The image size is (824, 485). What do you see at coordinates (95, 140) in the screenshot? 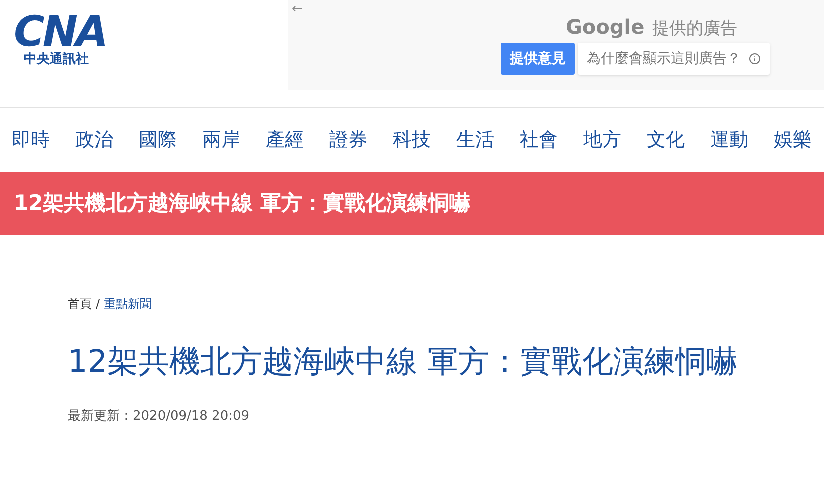
I see `nav-link: 政治` at bounding box center [95, 140].